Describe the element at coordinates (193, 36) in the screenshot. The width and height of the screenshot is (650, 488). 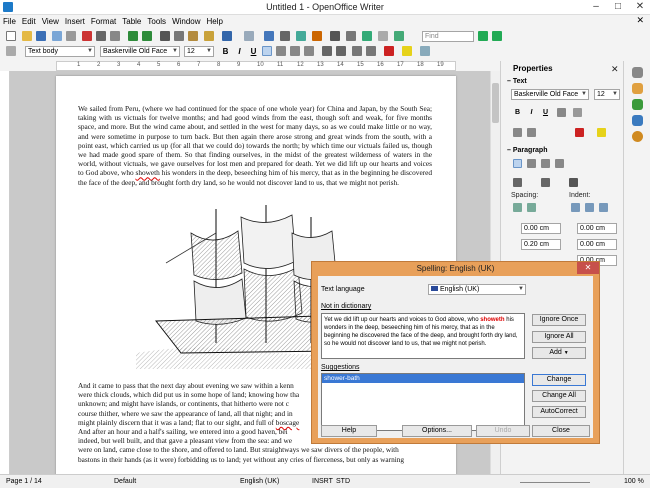
I see `paste-icon` at that location.